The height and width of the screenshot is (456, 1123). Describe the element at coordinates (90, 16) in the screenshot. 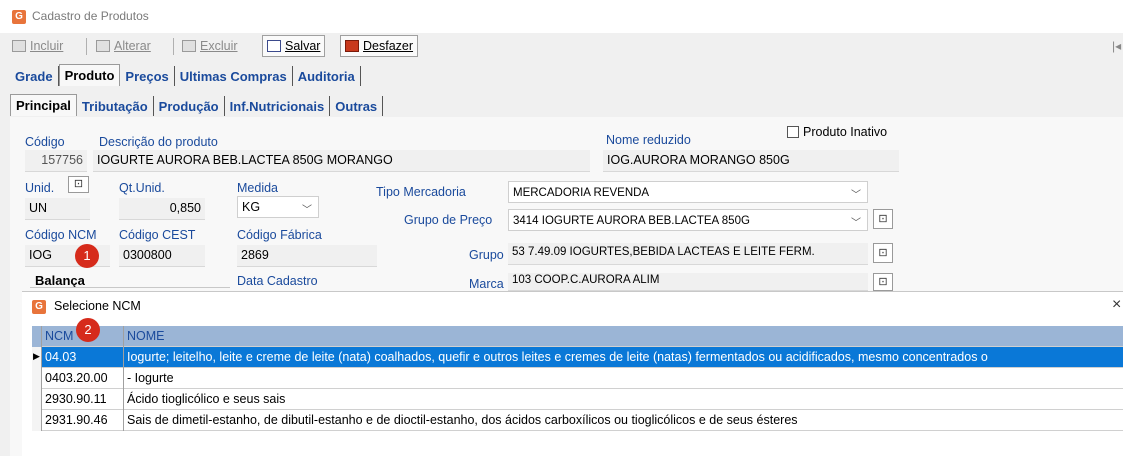

I see `window-title: Cadastro de Produtos` at that location.